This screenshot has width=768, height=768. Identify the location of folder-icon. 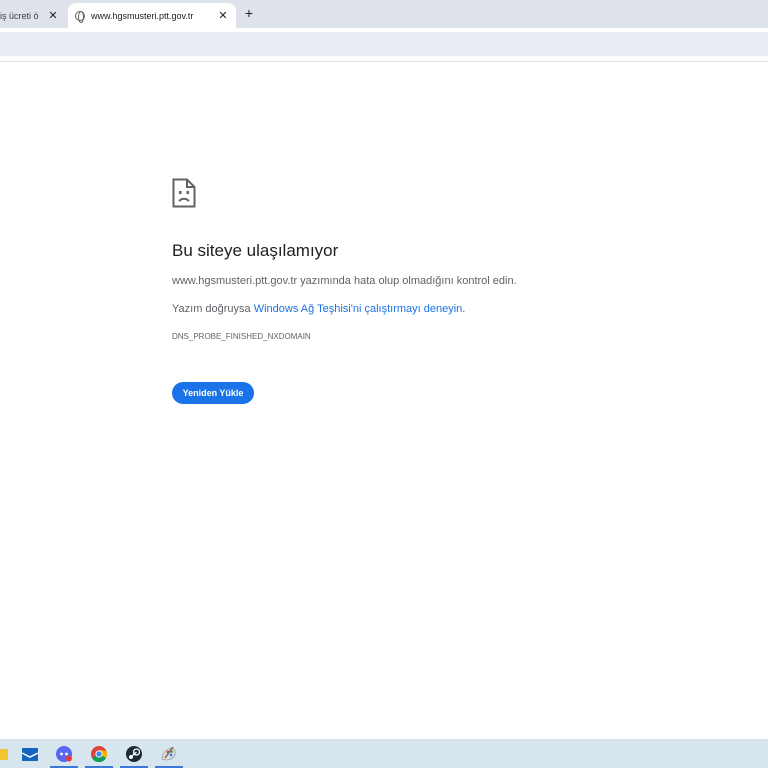
(4, 754).